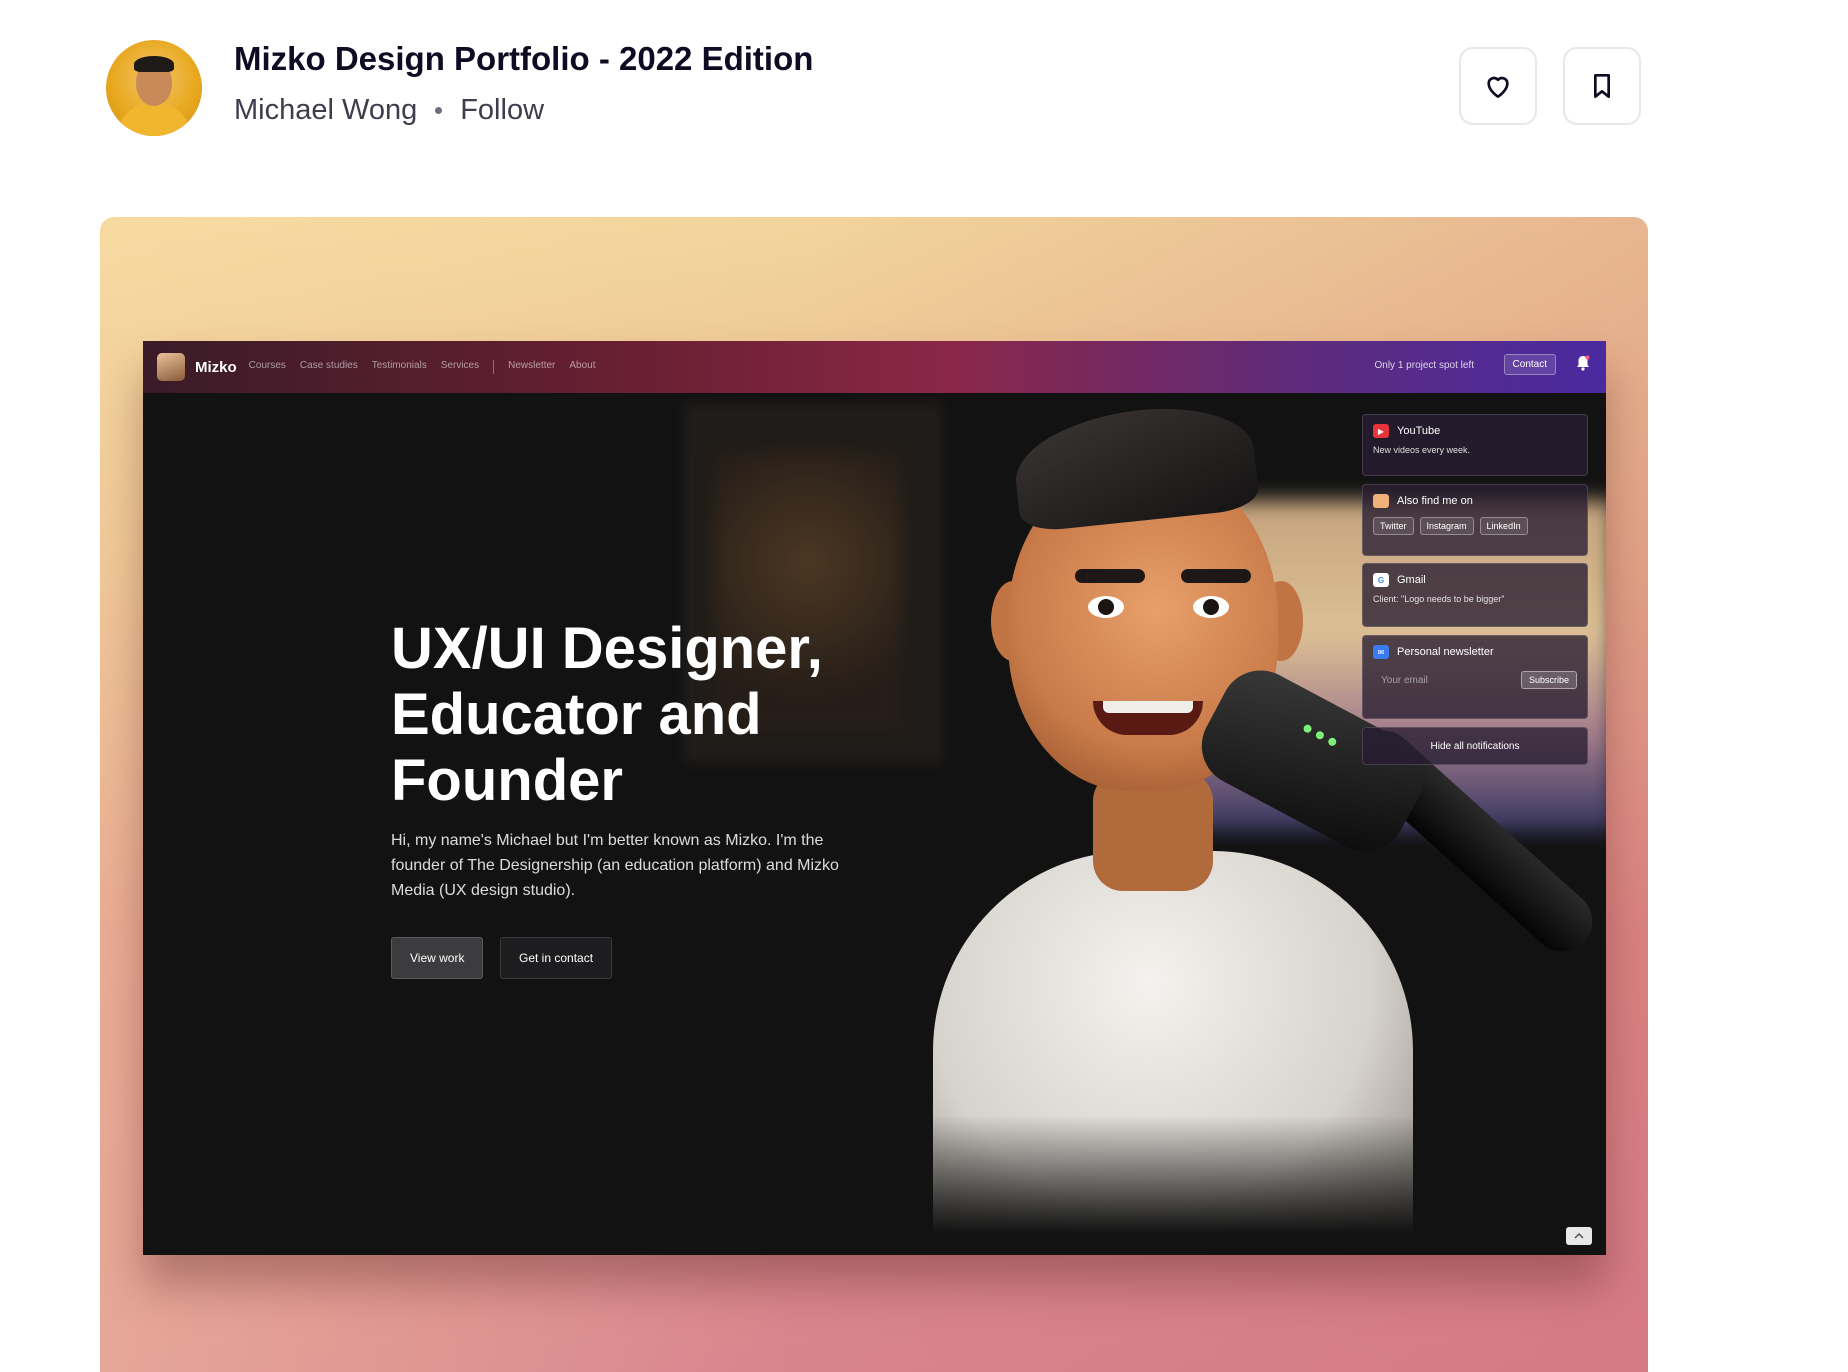  Describe the element at coordinates (154, 88) in the screenshot. I see `author-avatar` at that location.